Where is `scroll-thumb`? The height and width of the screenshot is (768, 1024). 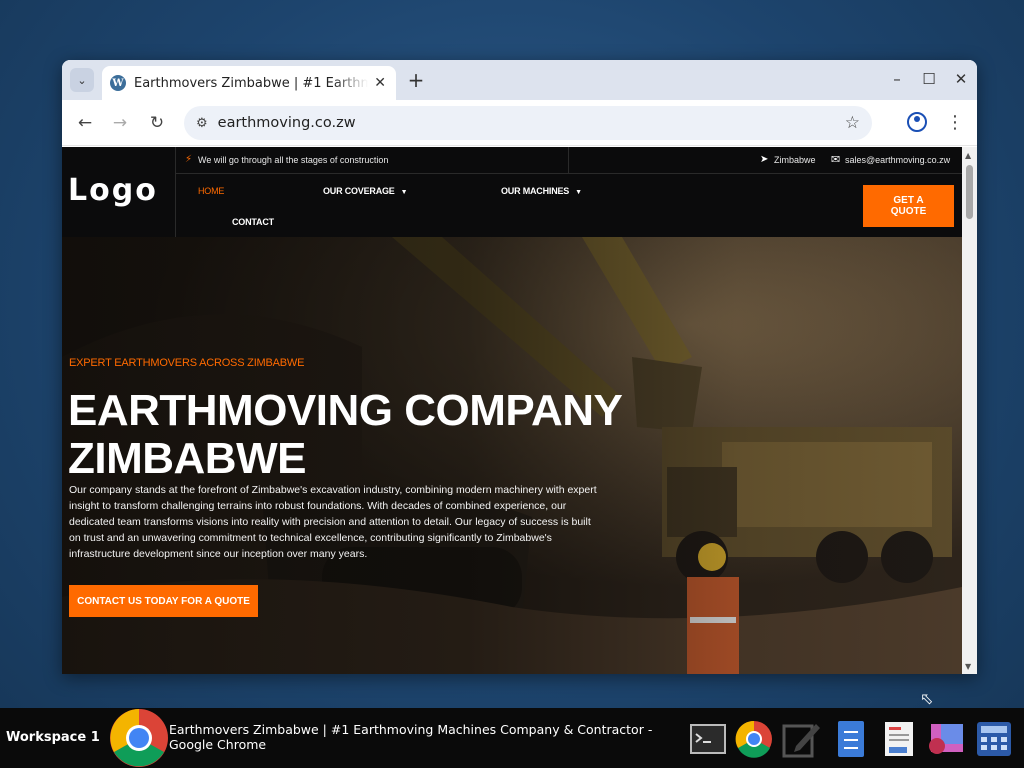
scroll-thumb is located at coordinates (969, 192).